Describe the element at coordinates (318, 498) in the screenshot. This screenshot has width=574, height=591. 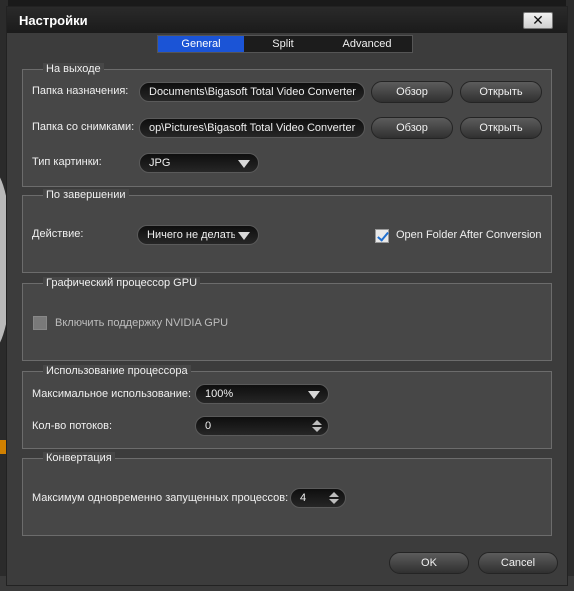
I see `max-processes-spinner: 4` at that location.